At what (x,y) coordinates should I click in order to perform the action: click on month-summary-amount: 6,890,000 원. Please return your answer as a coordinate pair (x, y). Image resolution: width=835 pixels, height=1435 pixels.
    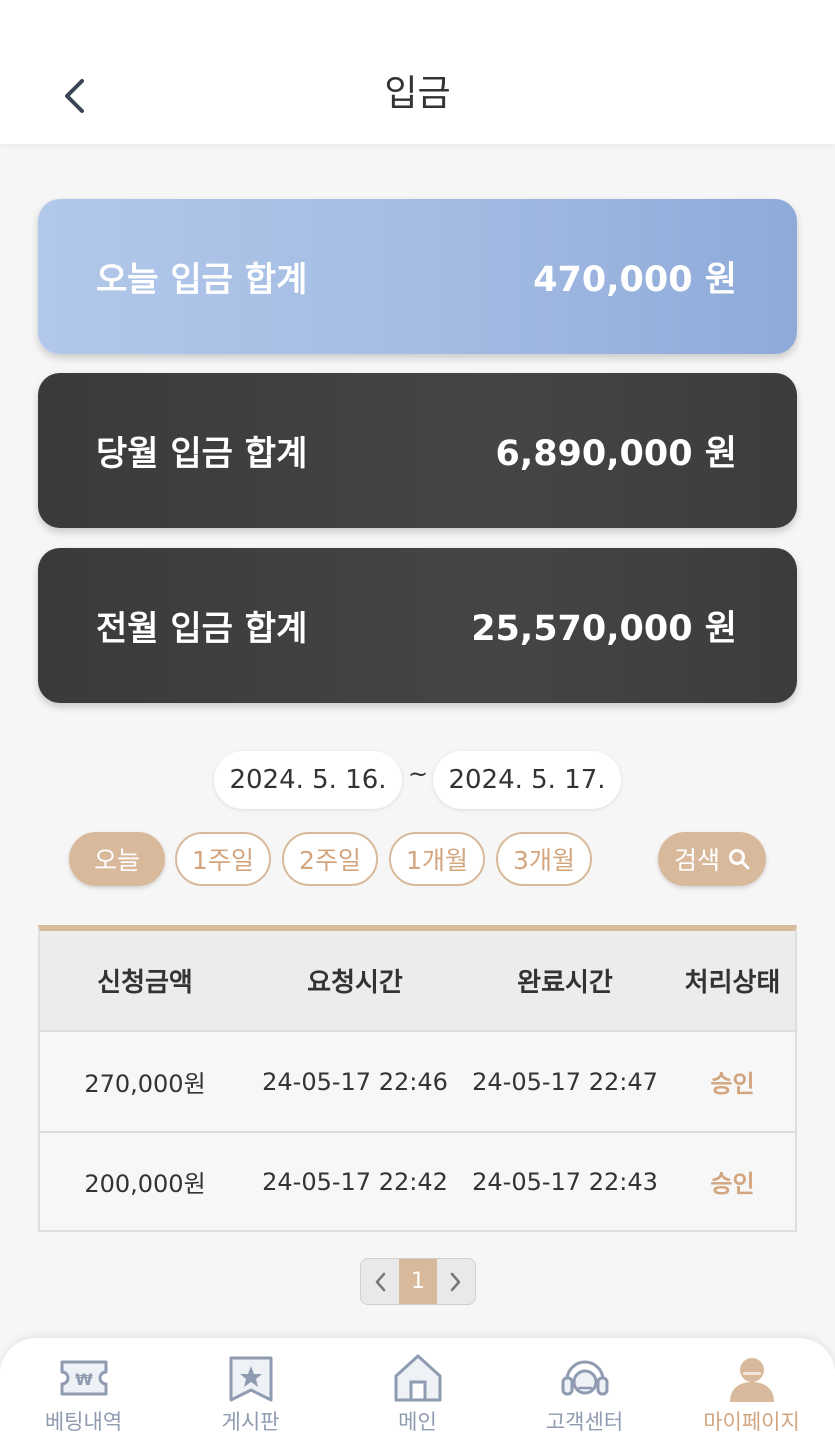
    Looking at the image, I should click on (616, 454).